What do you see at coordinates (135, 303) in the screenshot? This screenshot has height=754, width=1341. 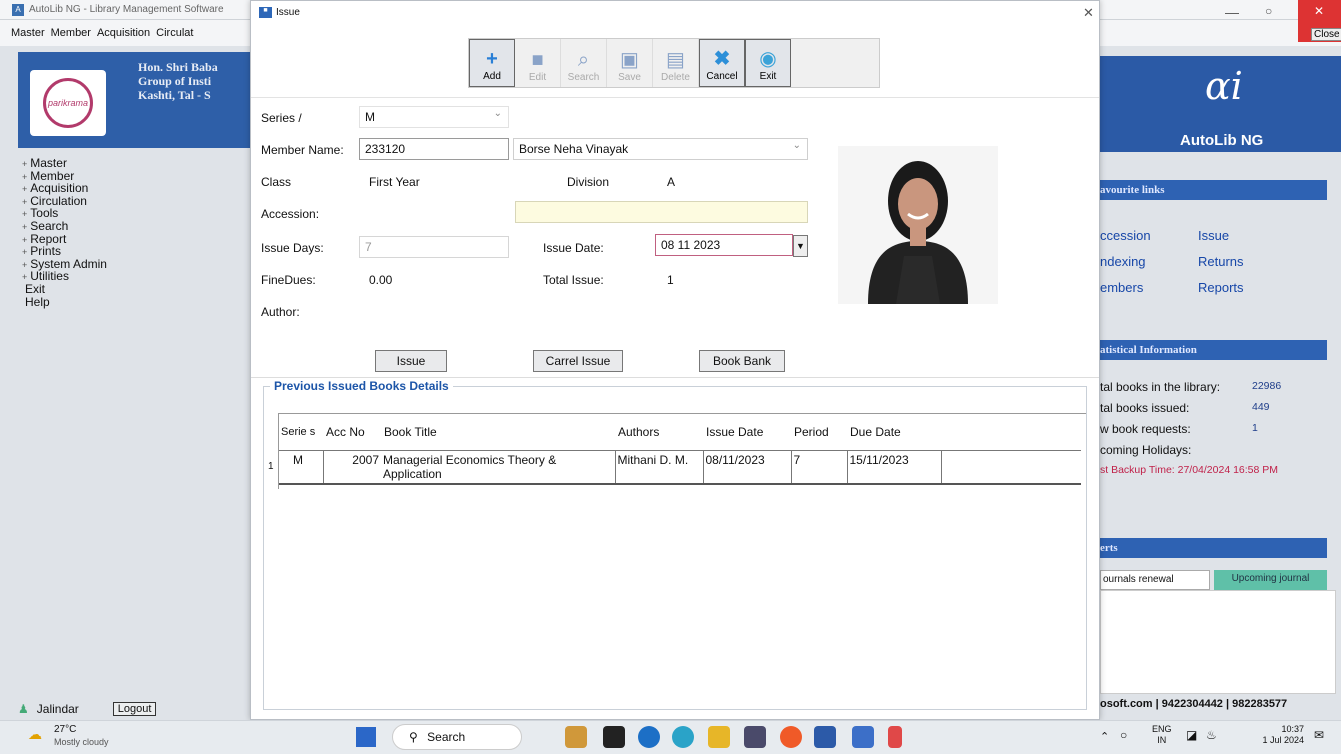 I see `tree-item-help: Help` at bounding box center [135, 303].